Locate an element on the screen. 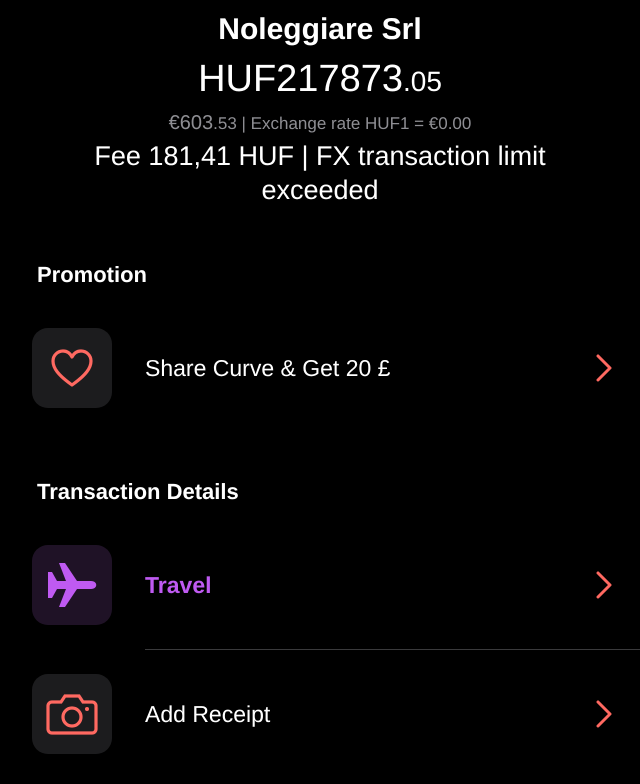 The height and width of the screenshot is (784, 640). merchant-name: Noleggiare Srl is located at coordinates (320, 30).